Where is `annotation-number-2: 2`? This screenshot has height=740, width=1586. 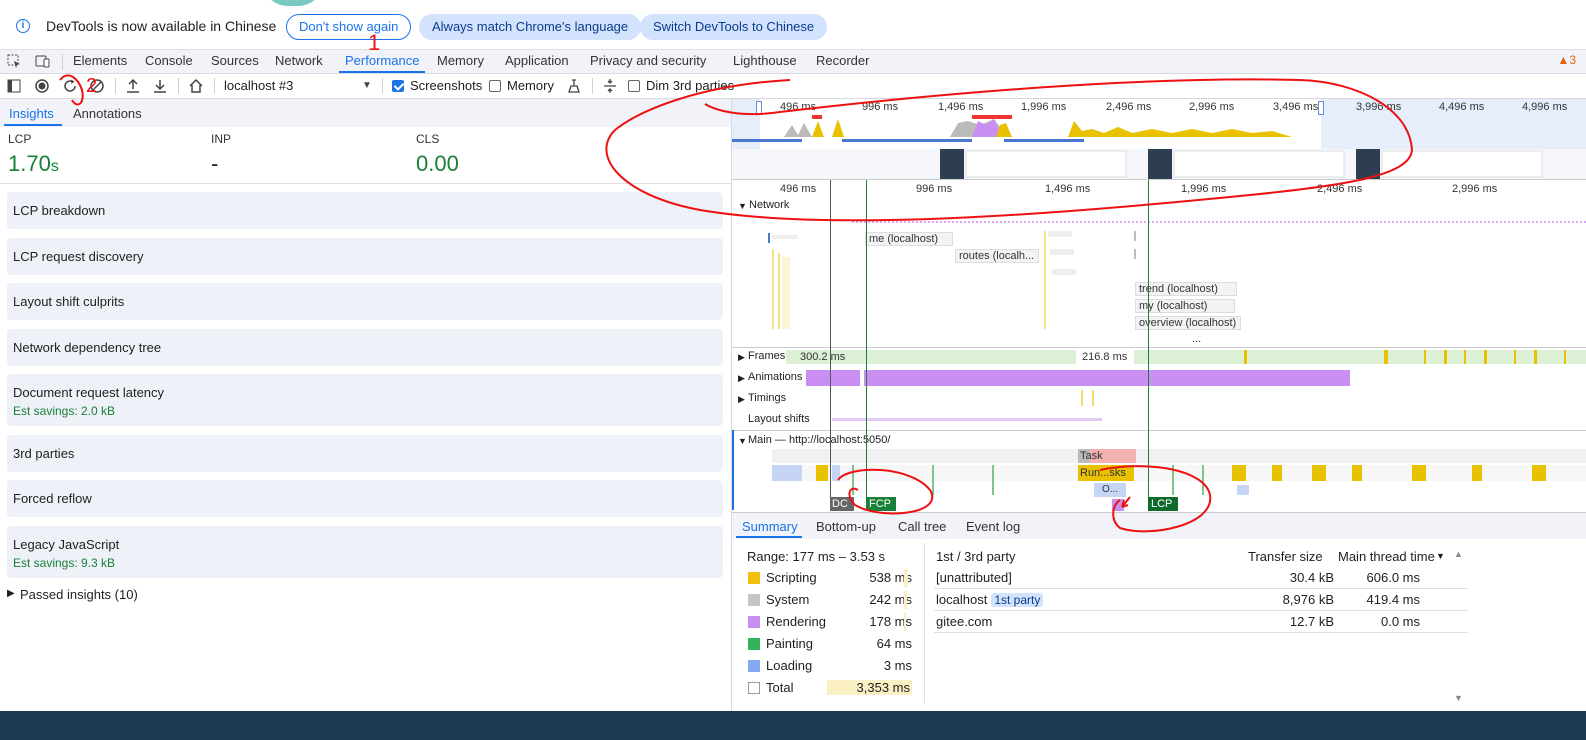
annotation-number-2: 2 is located at coordinates (92, 86).